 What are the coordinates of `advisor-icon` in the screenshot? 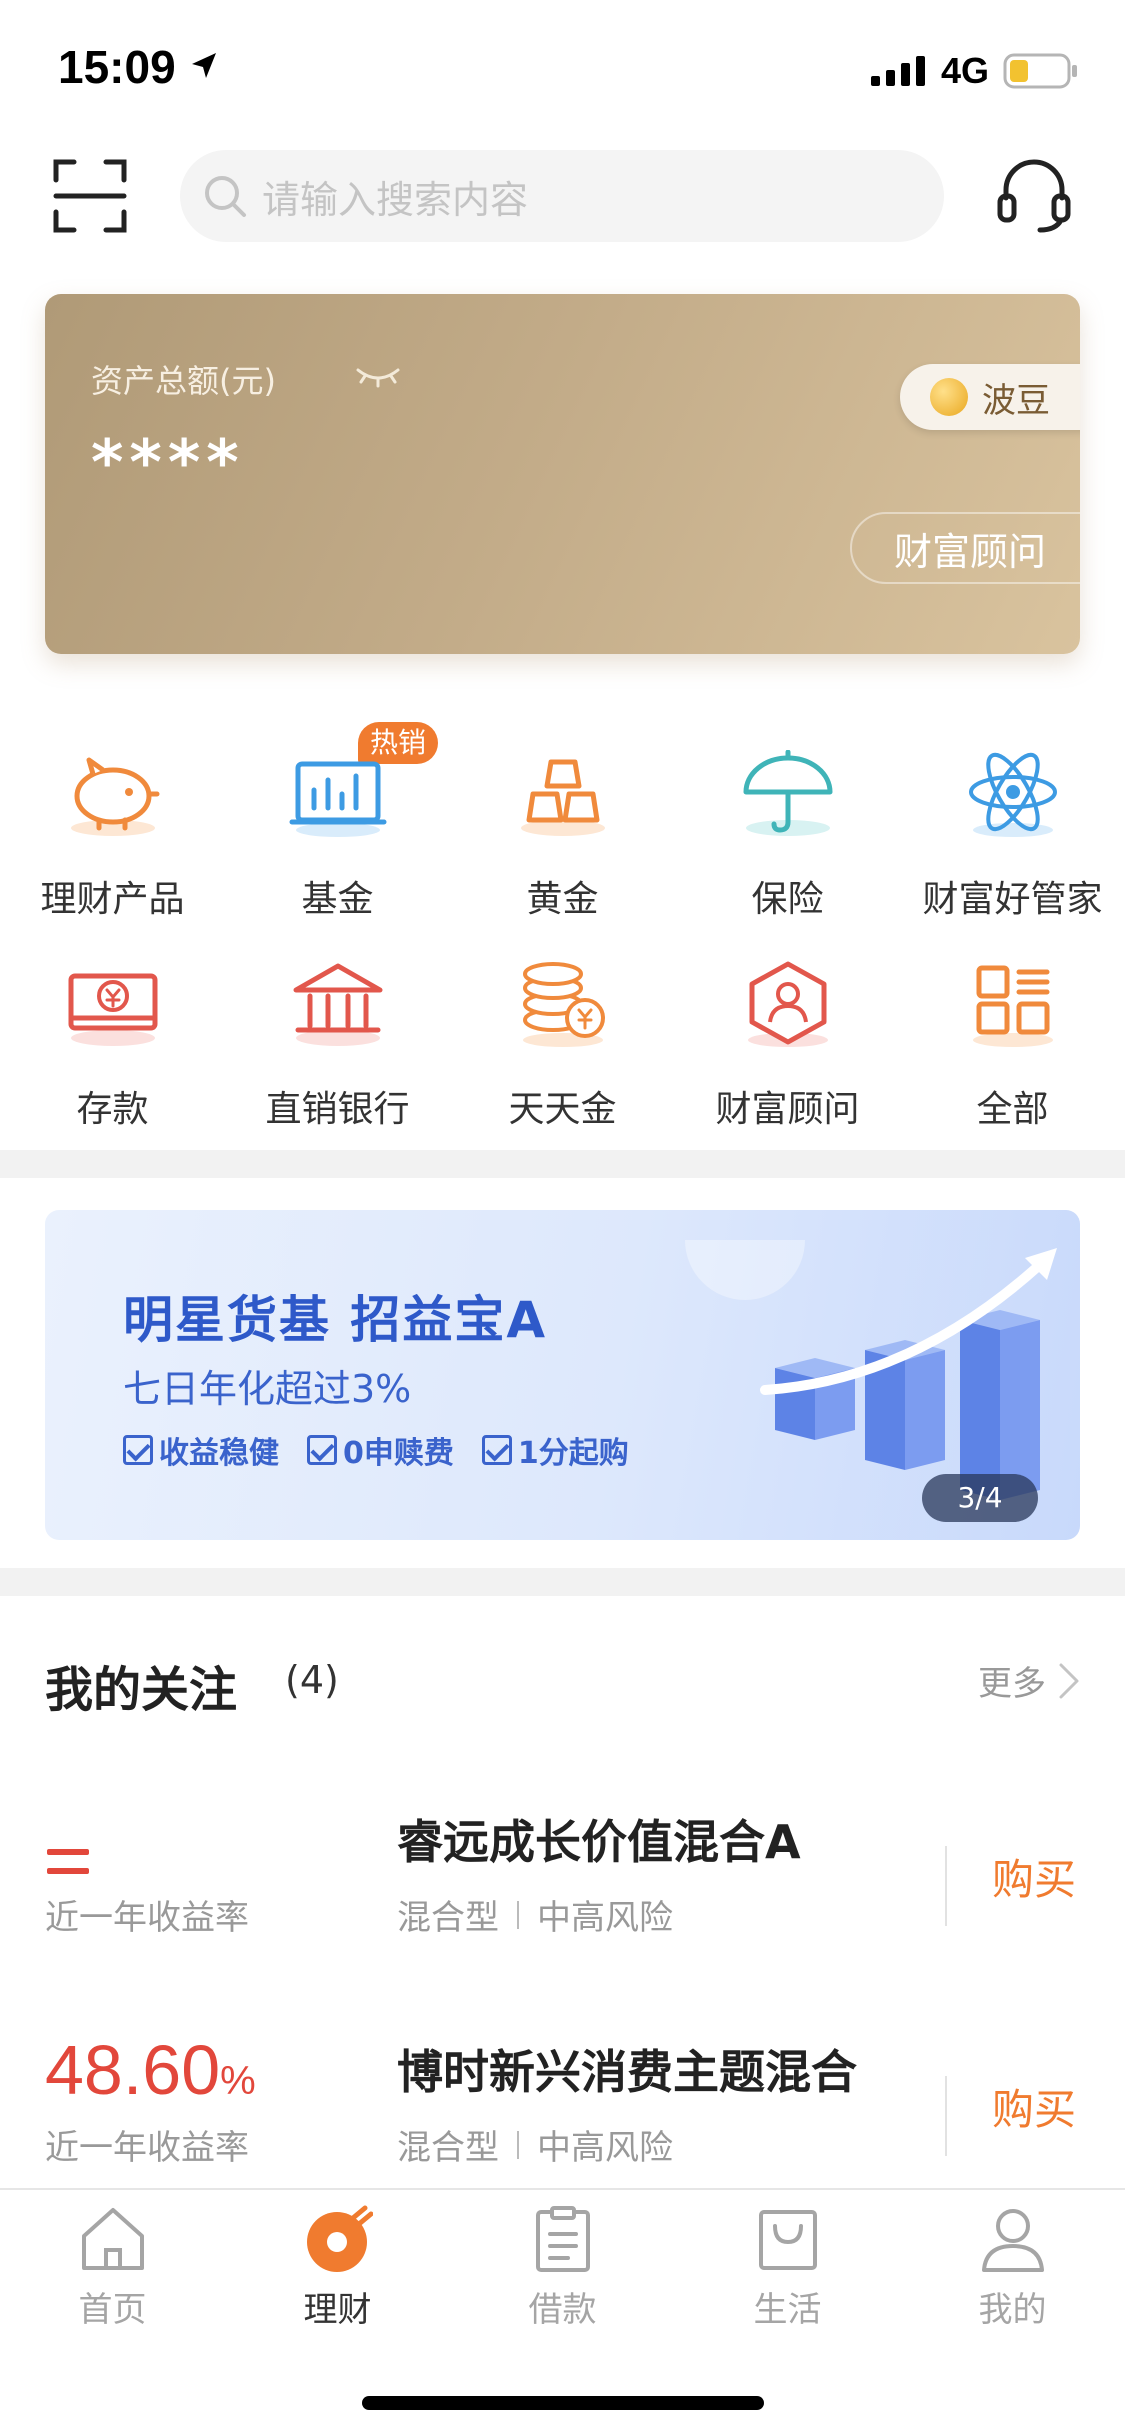 It's located at (788, 1005).